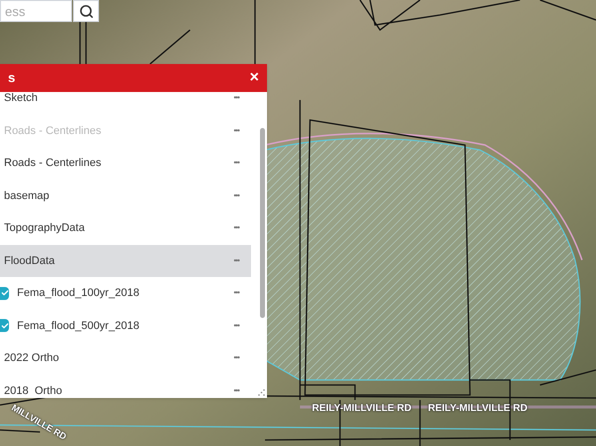  Describe the element at coordinates (125, 260) in the screenshot. I see `layer-row: FloodData •••` at that location.